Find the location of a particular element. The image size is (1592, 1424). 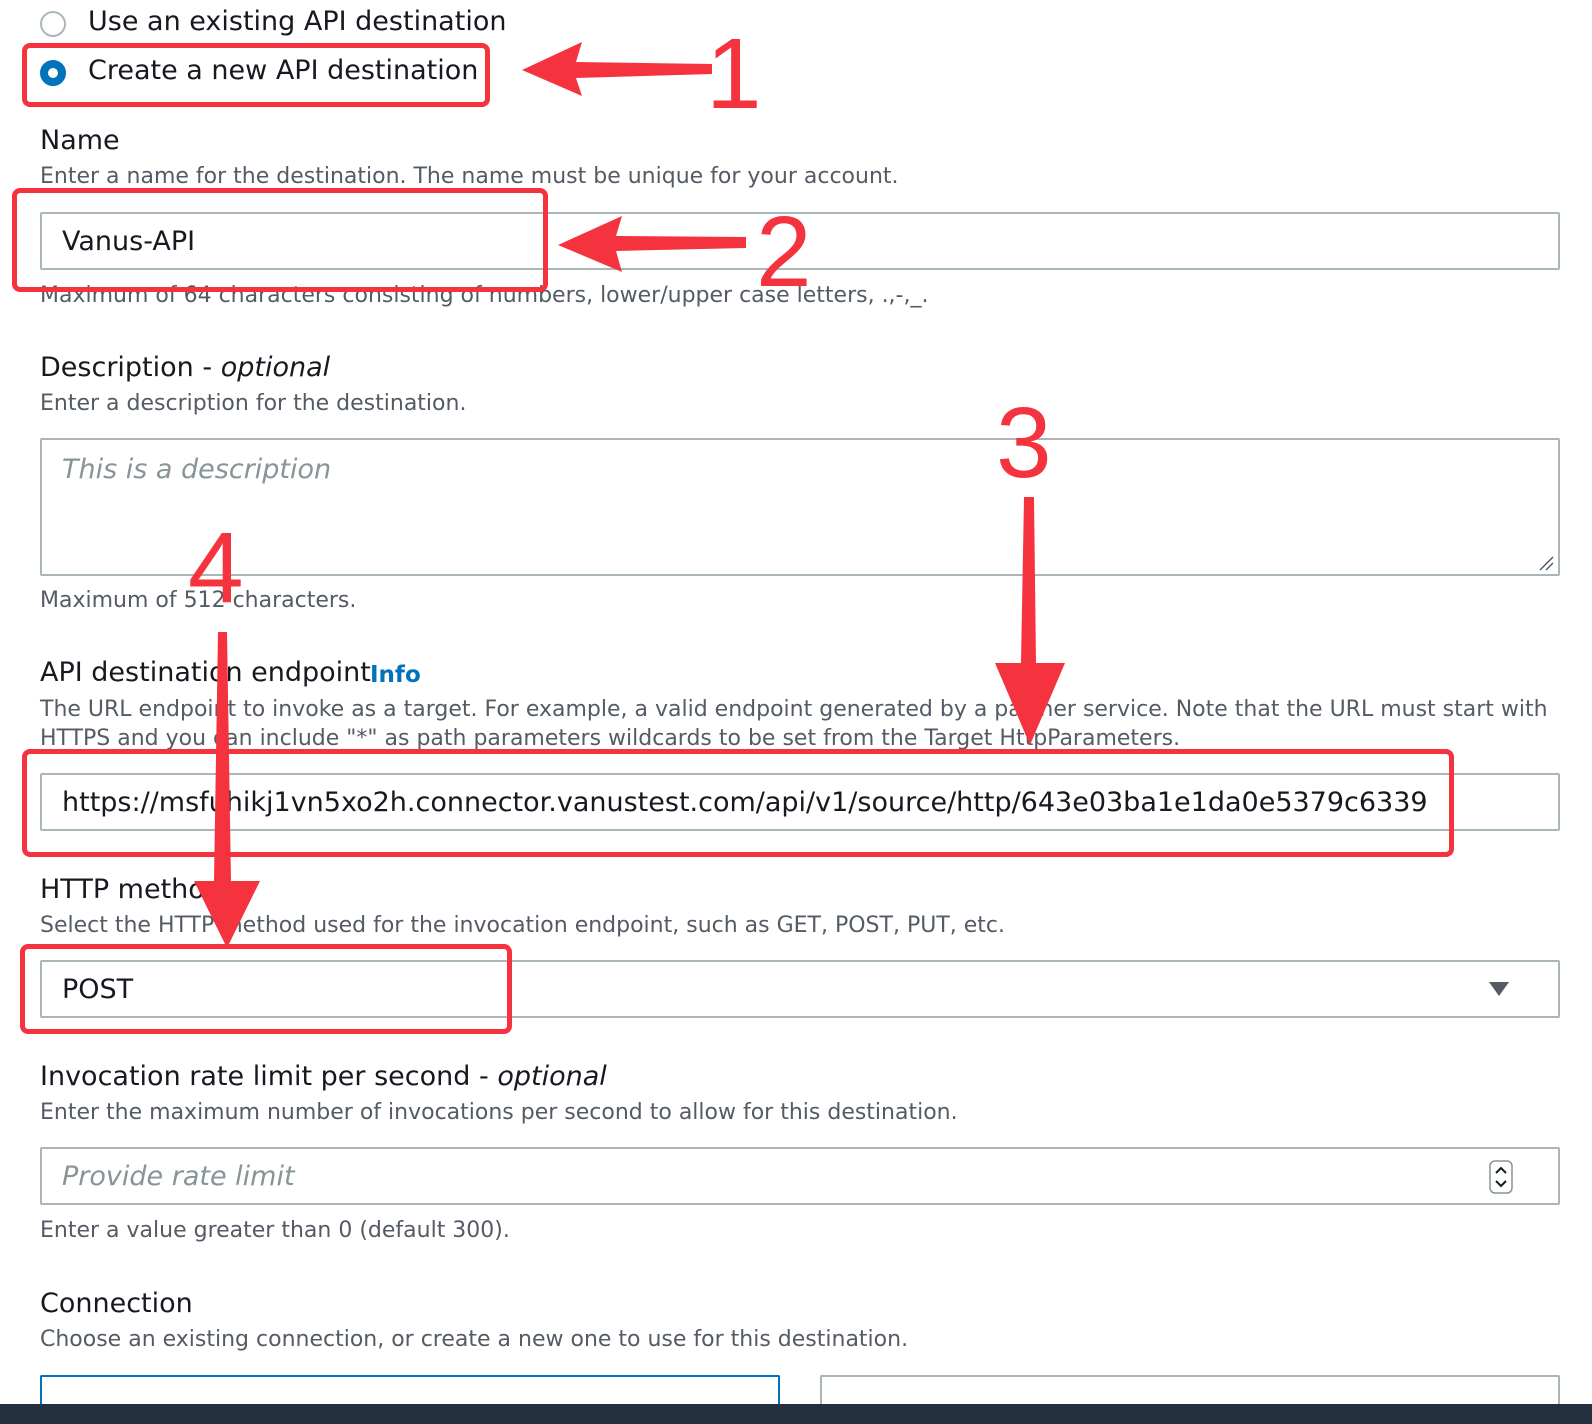

annotation-number-3: 3 is located at coordinates (1024, 443).